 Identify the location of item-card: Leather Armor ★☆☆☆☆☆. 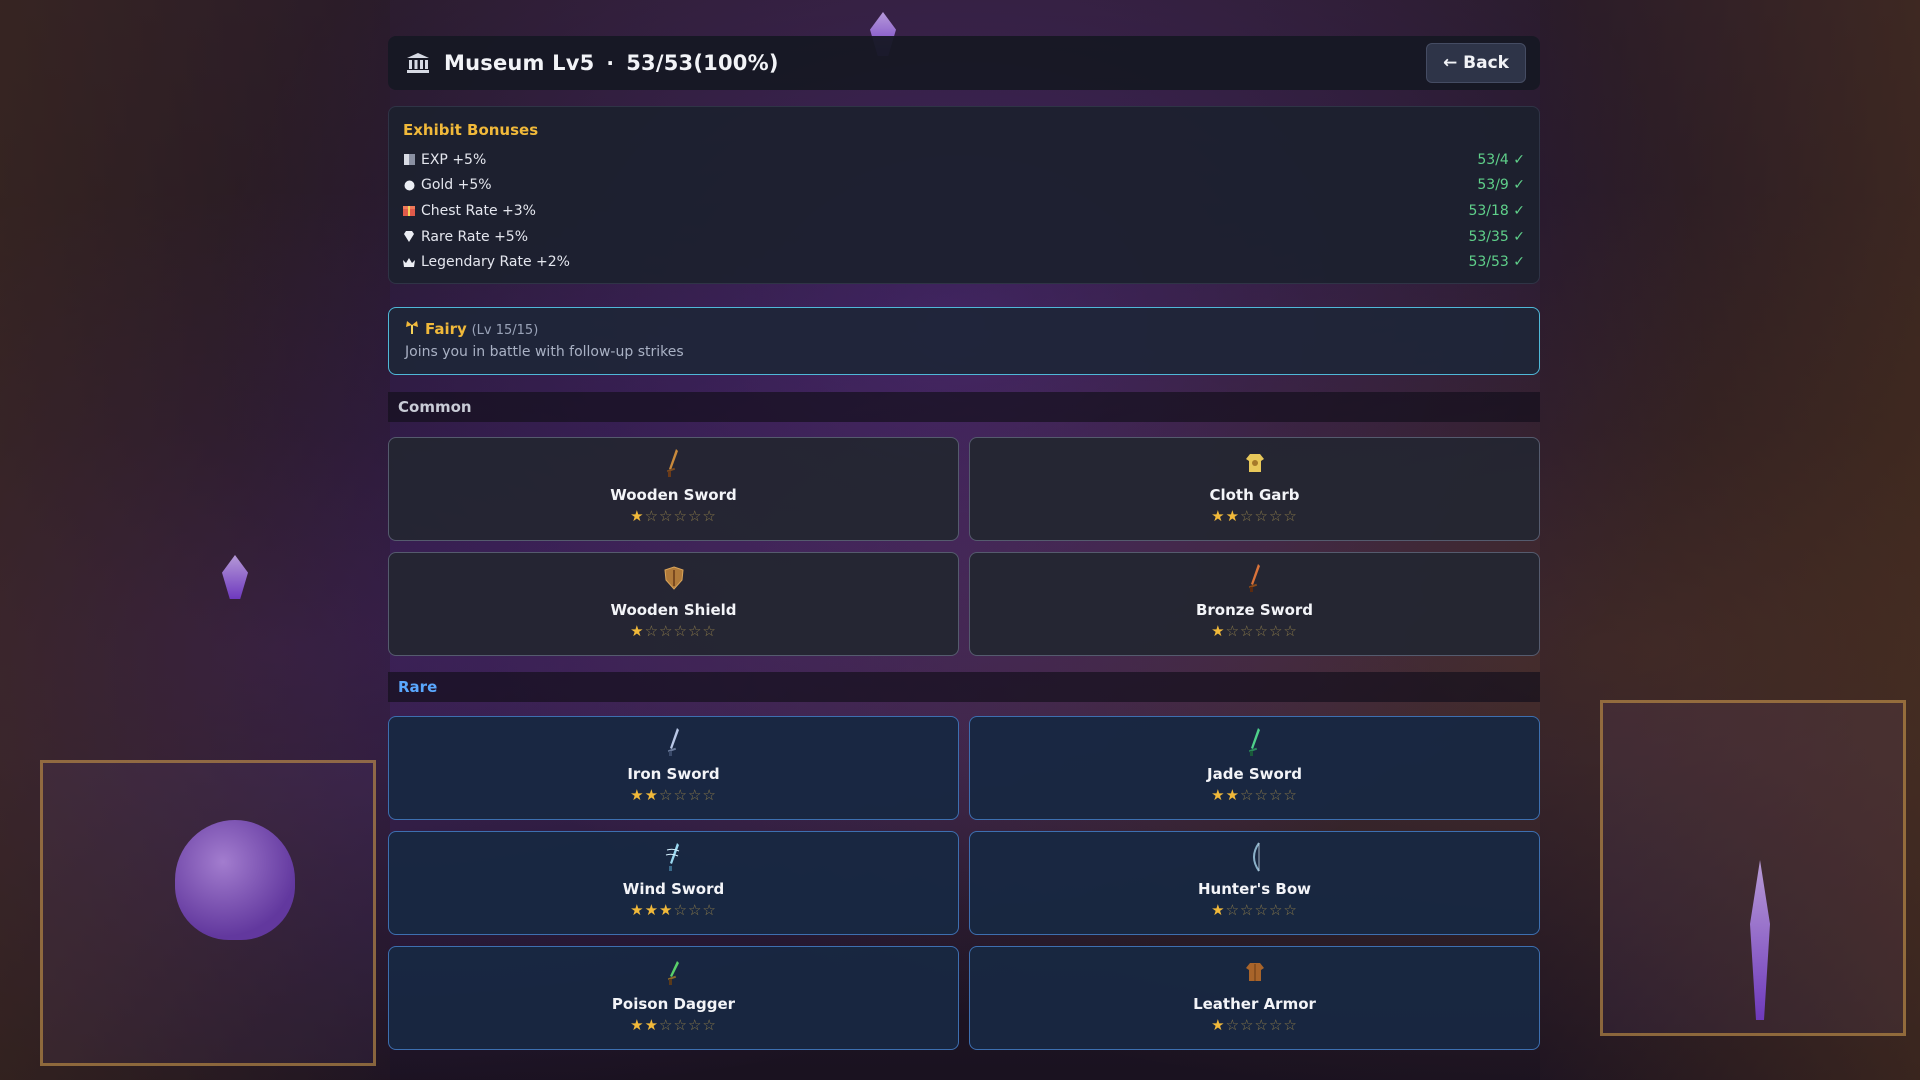
(1254, 998).